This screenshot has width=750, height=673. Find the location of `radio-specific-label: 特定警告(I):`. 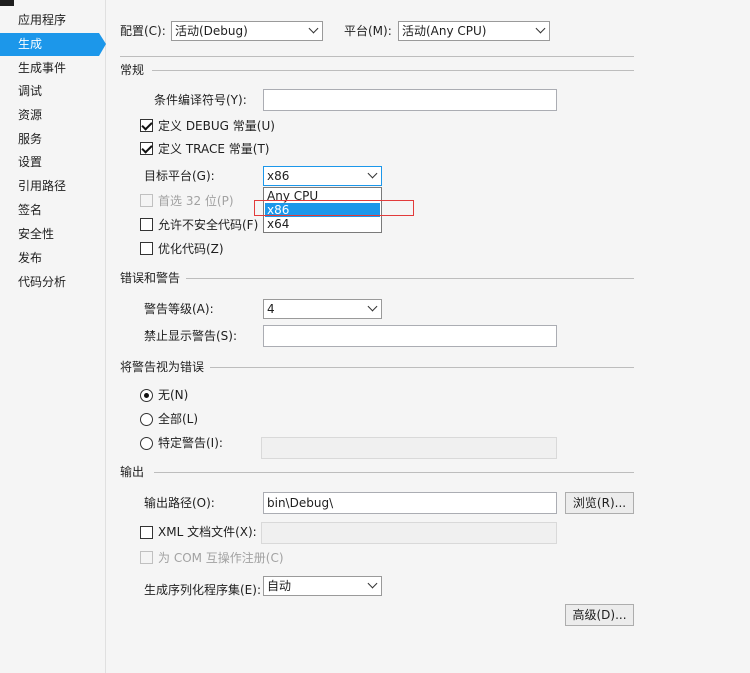

radio-specific-label: 特定警告(I): is located at coordinates (190, 443).